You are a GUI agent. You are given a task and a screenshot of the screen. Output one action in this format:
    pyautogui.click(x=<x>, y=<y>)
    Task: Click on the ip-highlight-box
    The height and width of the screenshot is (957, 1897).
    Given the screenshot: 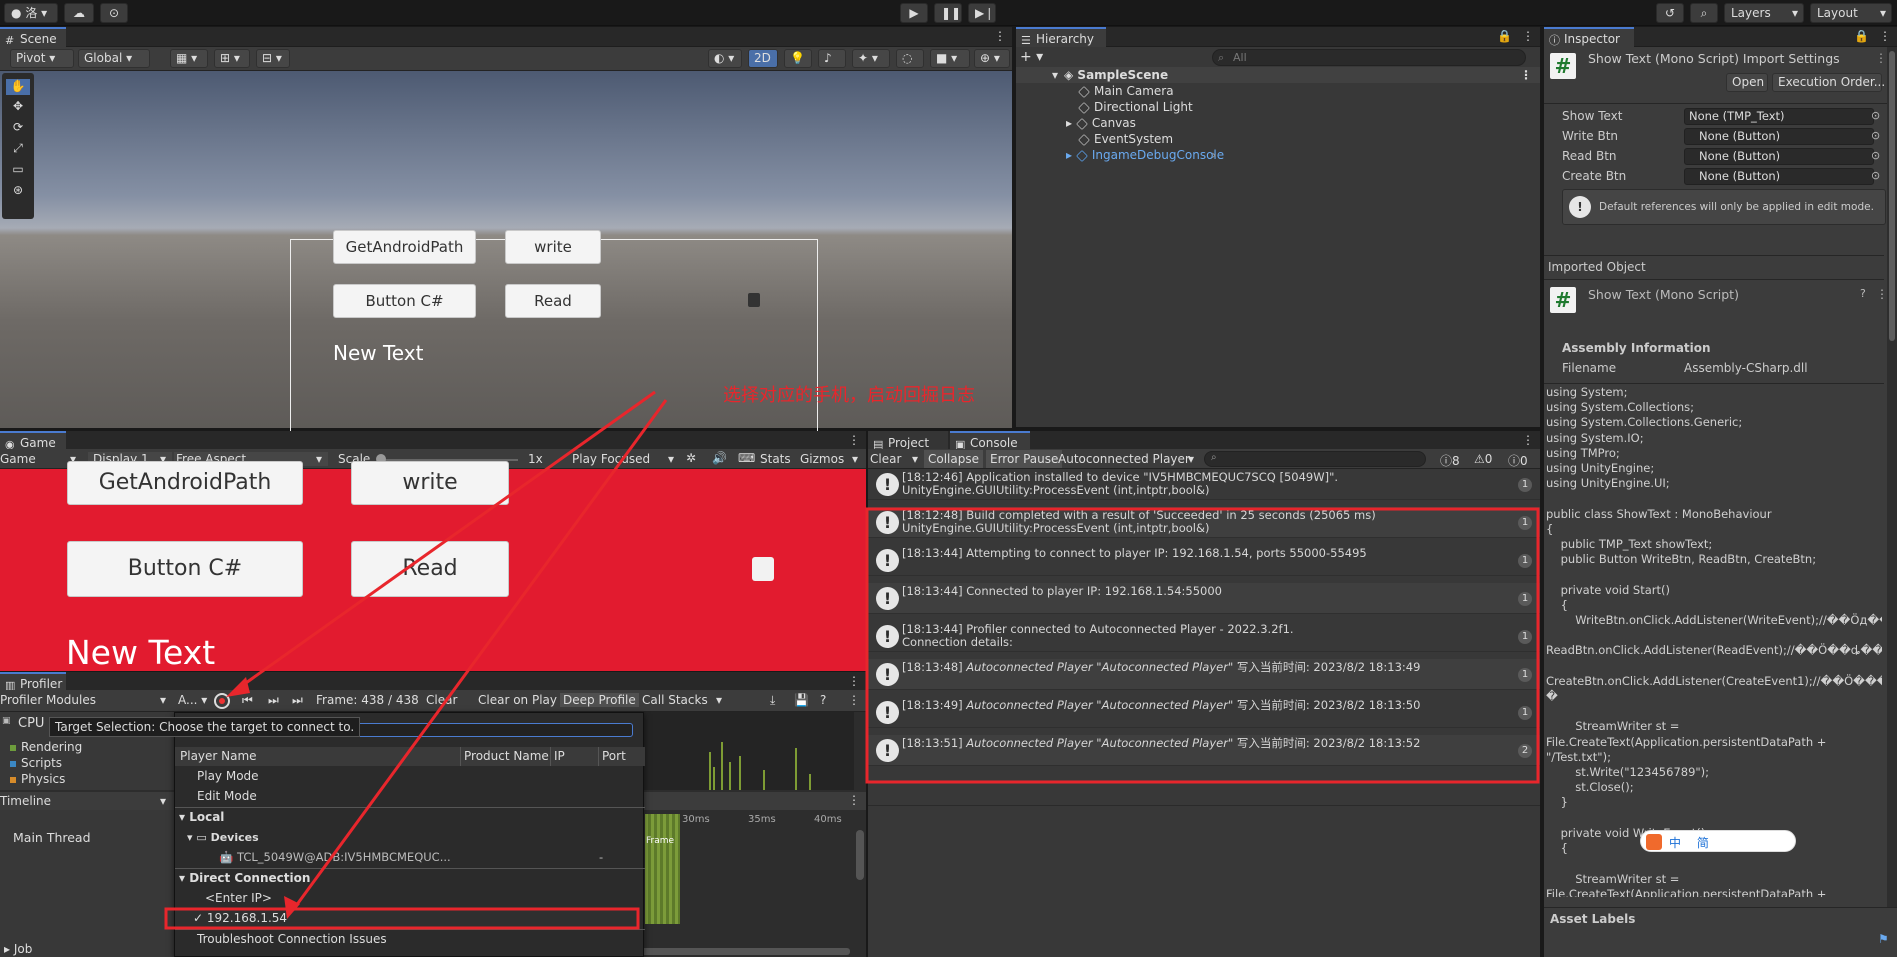 What is the action you would take?
    pyautogui.click(x=402, y=918)
    